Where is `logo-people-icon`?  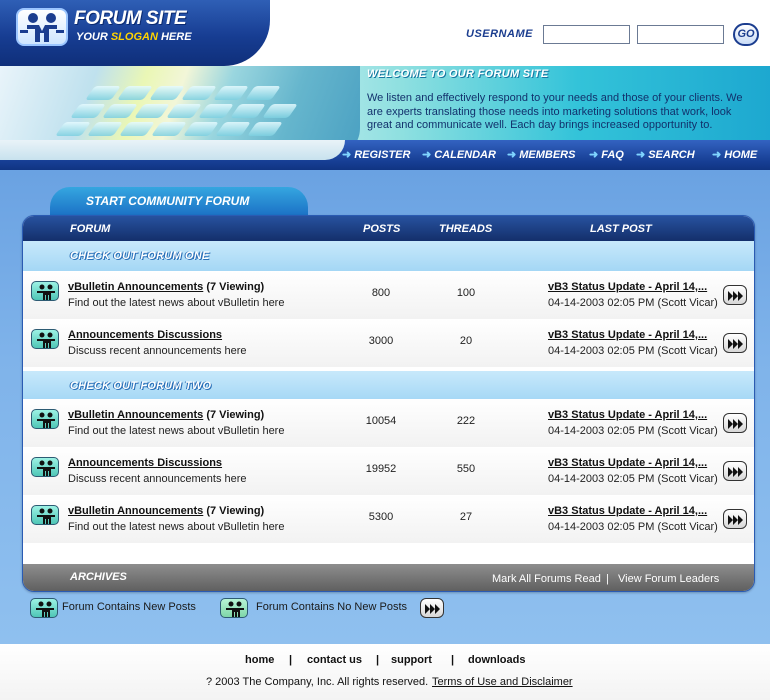 logo-people-icon is located at coordinates (42, 27).